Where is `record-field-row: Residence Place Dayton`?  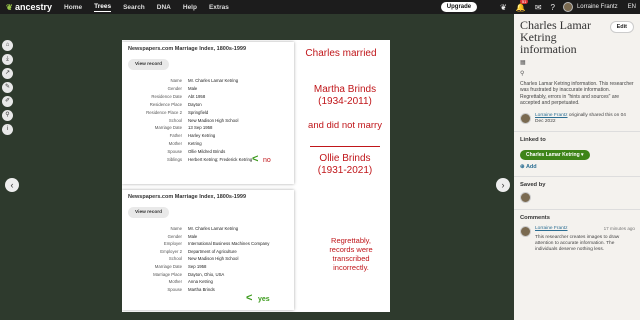
record-field-row: Residence Place Dayton is located at coordinates (208, 105).